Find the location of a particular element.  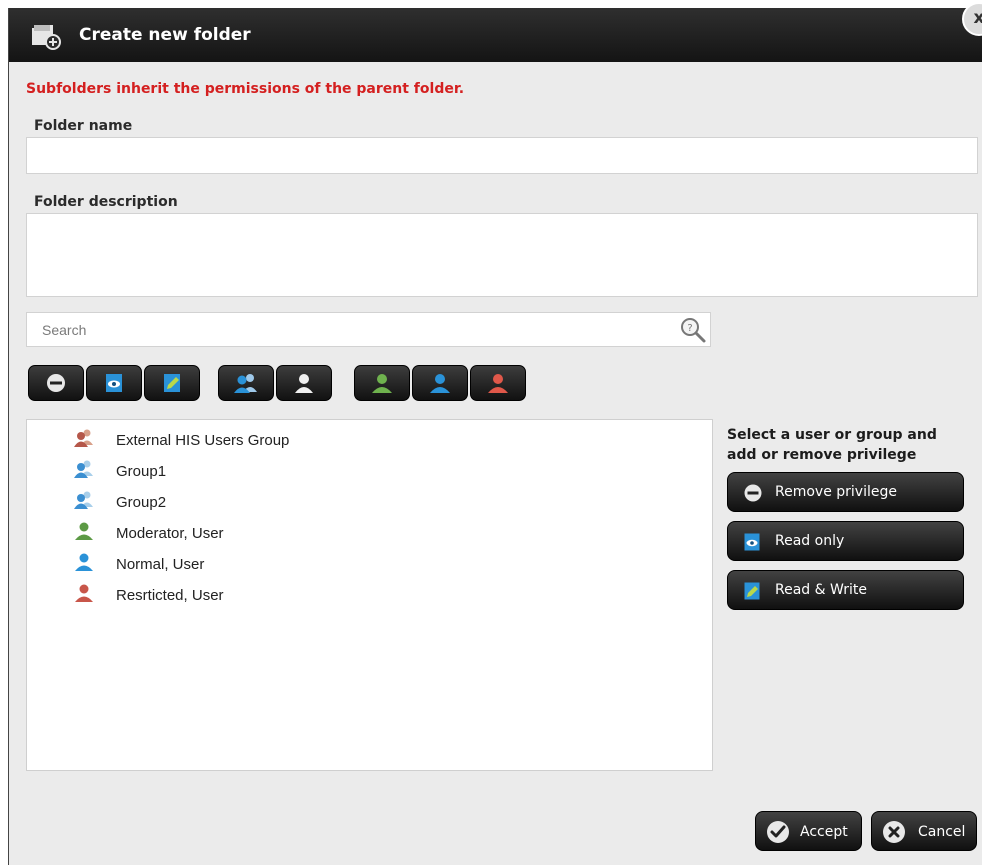

moderator-filter-button is located at coordinates (382, 383).